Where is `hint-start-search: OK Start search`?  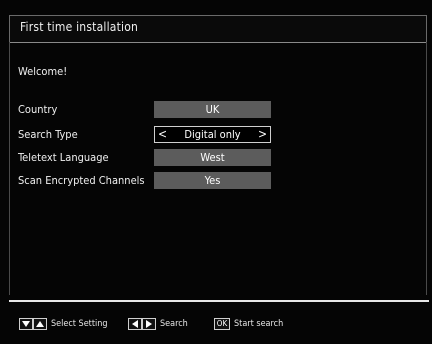
hint-start-search: OK Start search is located at coordinates (248, 324).